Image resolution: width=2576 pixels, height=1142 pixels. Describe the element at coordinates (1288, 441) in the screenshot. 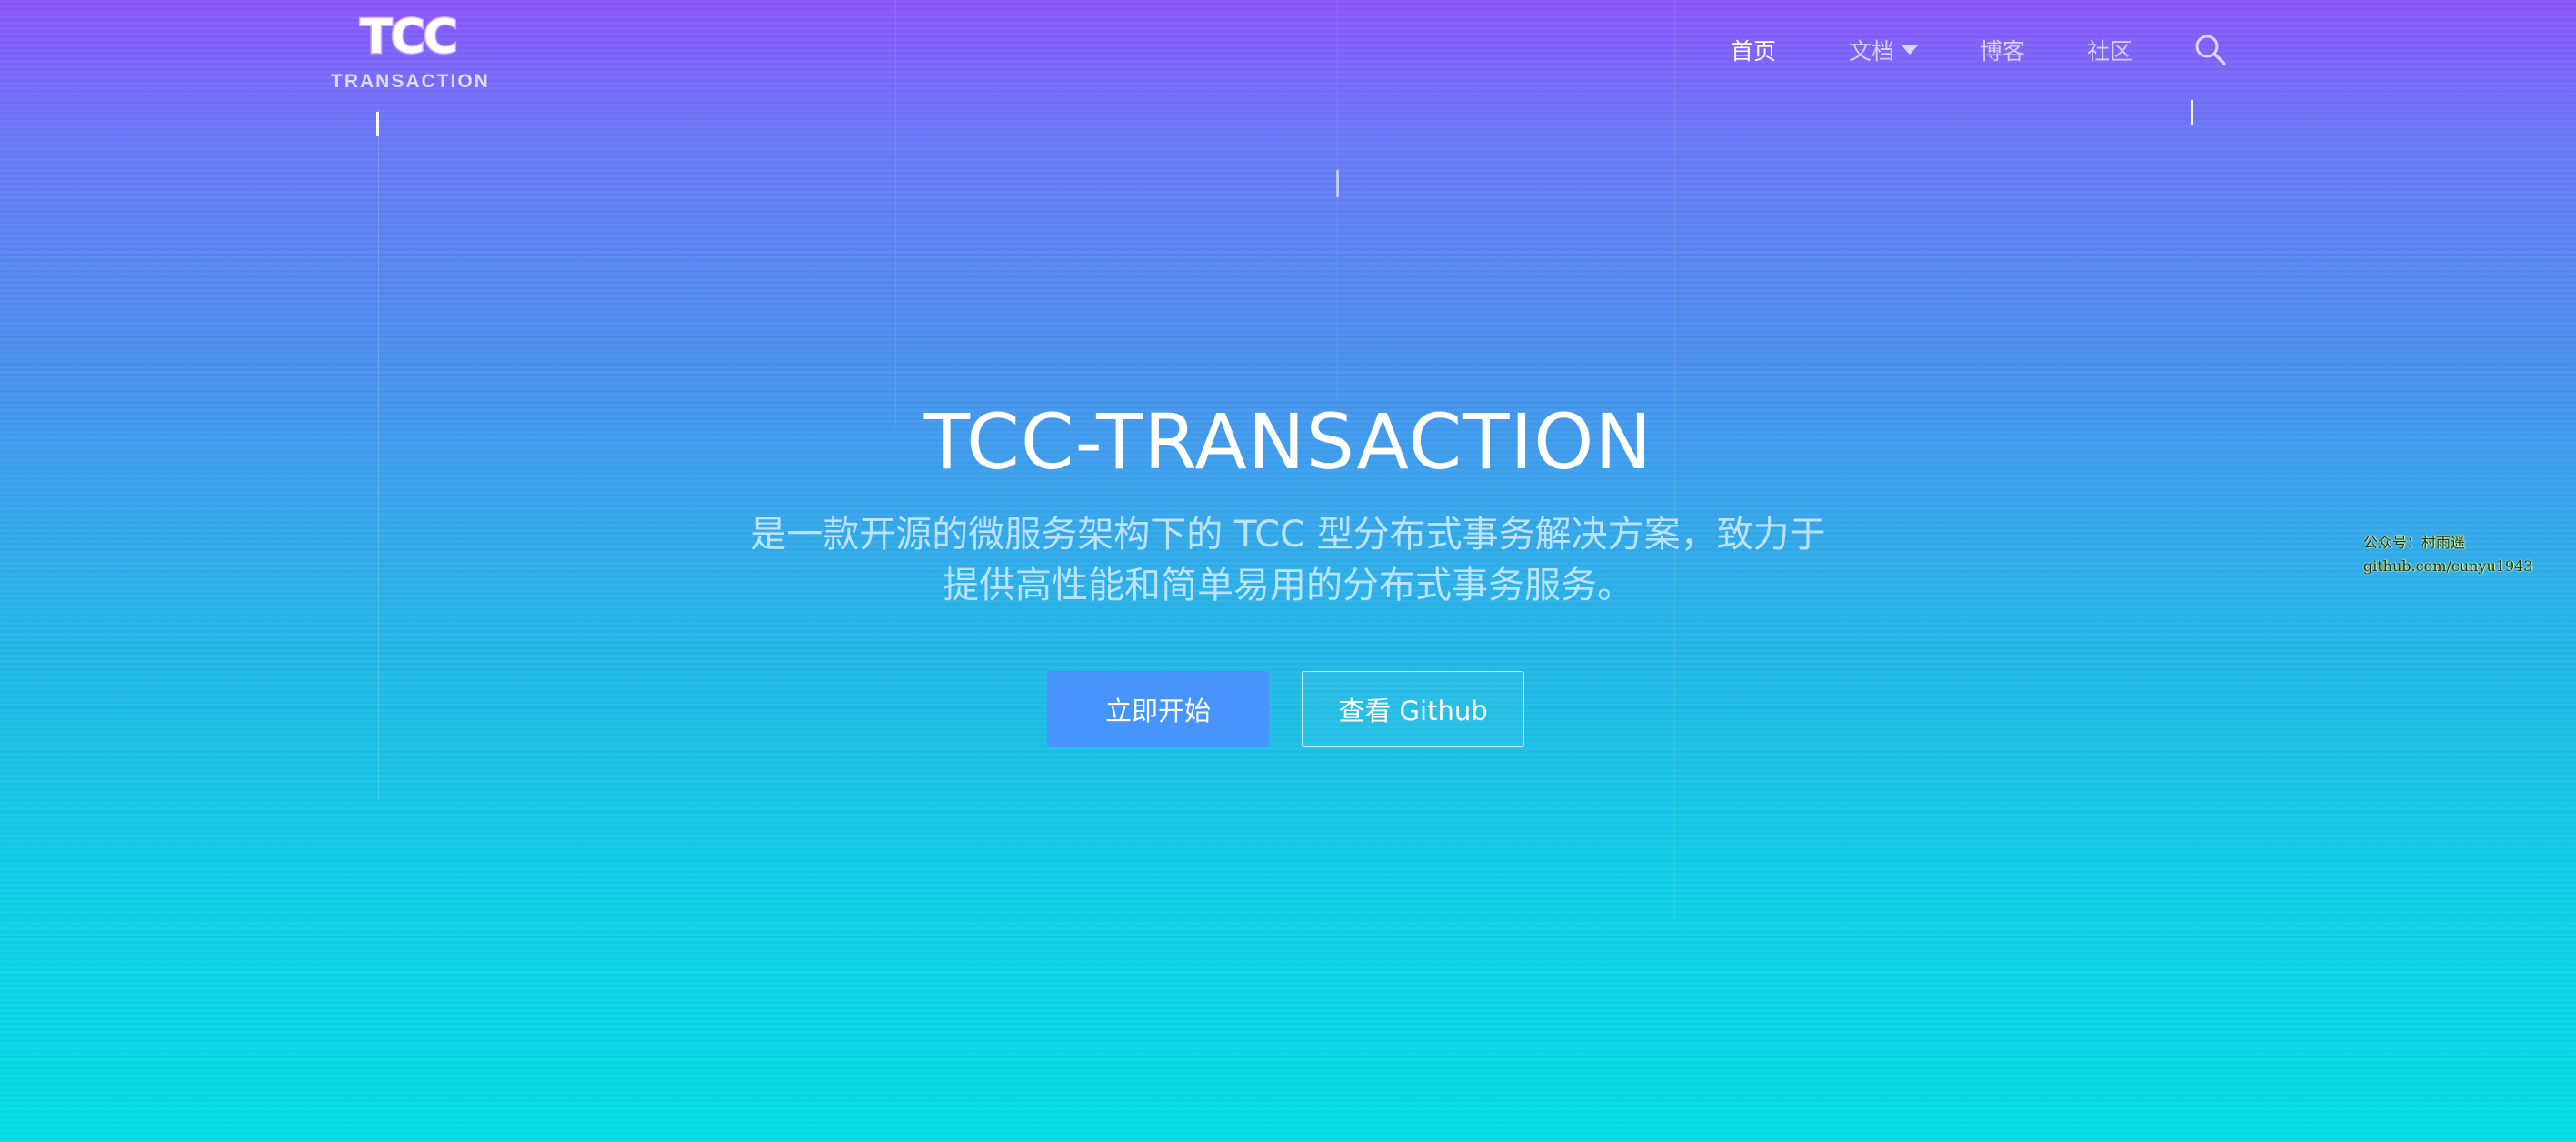

I see `hero-title: TCC-TRANSACTION` at that location.